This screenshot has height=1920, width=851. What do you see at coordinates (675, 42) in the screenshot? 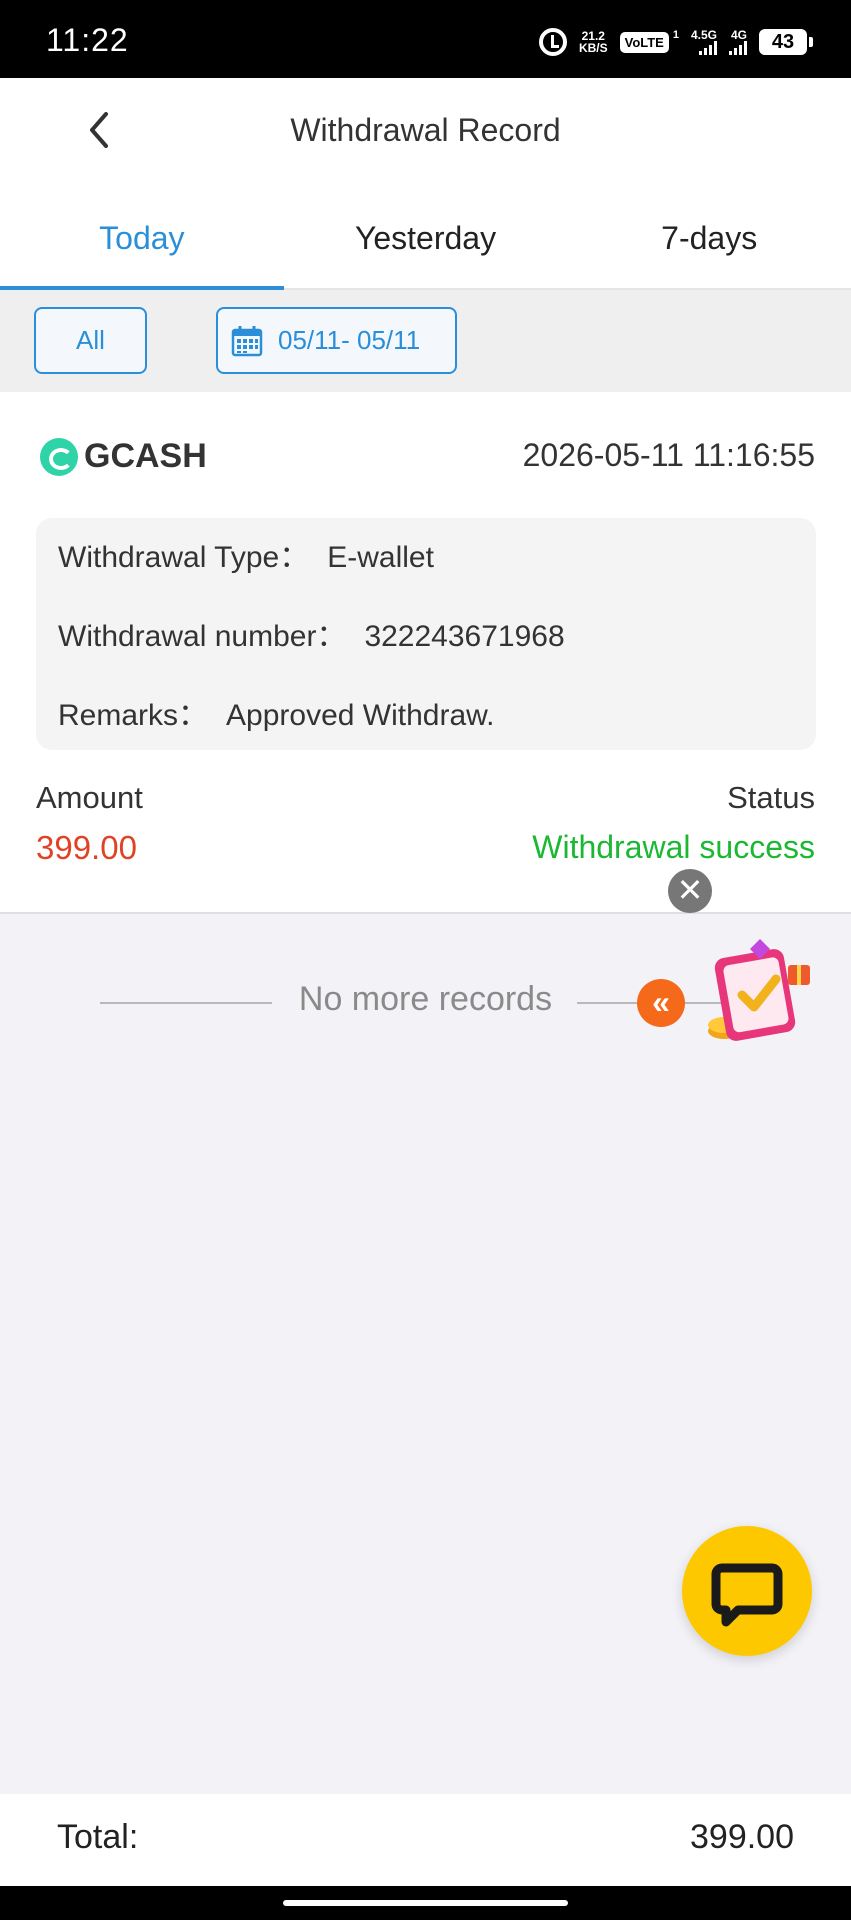
I see `status-icons: 21.2 KB/S VoLTE 1 4.5G 4G 43` at bounding box center [675, 42].